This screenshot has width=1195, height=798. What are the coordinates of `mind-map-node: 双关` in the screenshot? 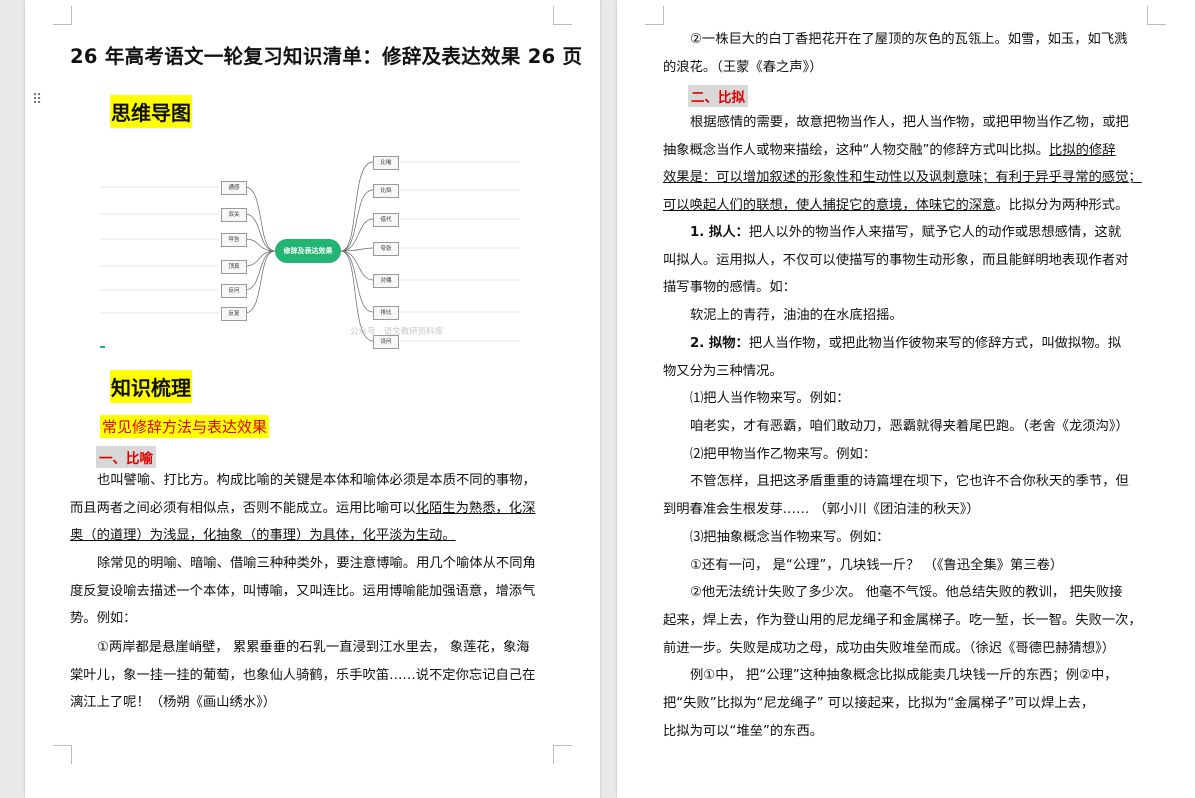 It's located at (234, 215).